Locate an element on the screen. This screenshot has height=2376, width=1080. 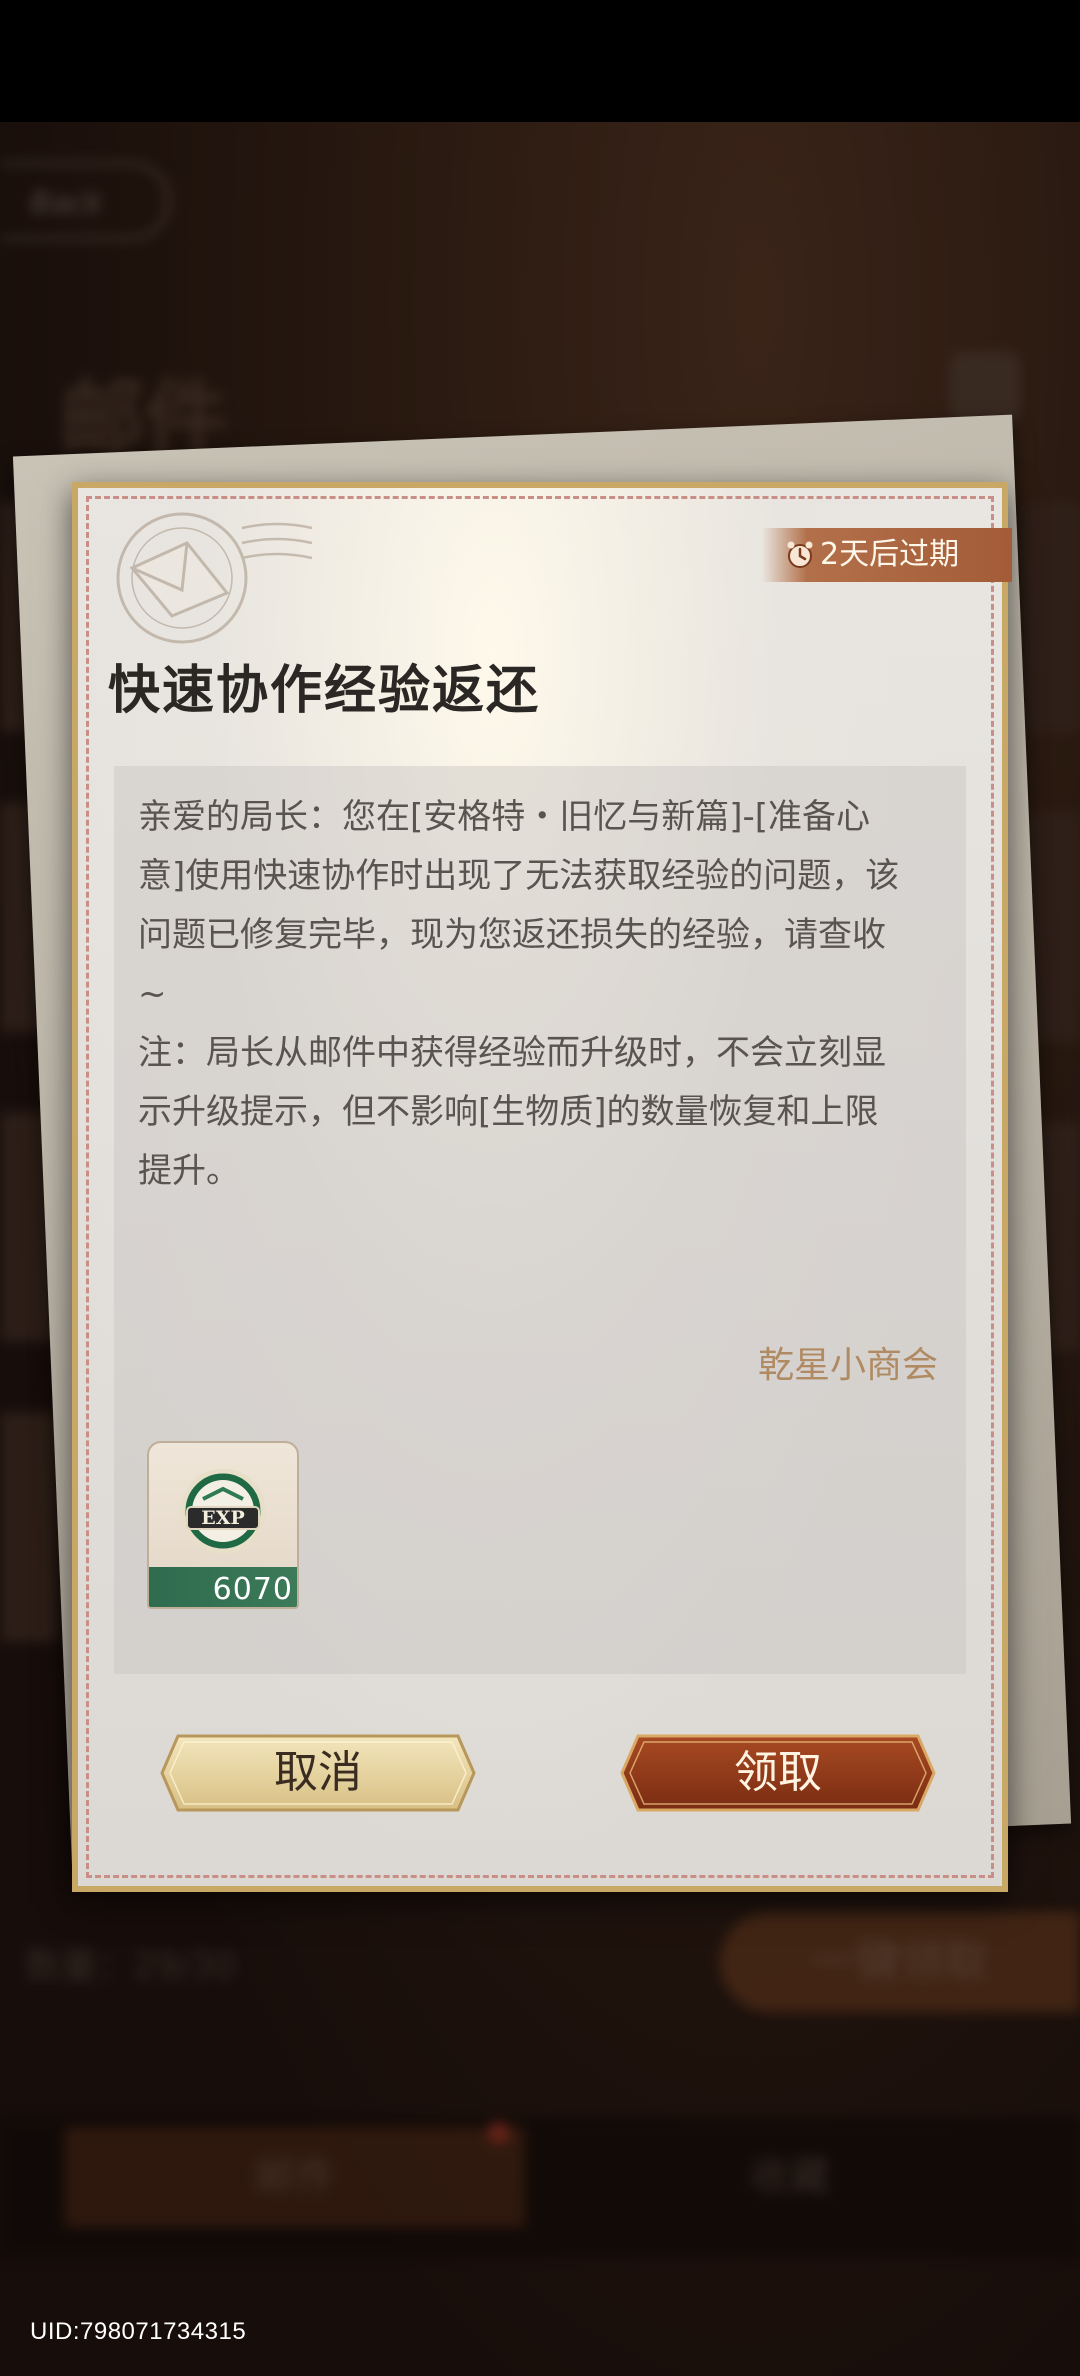
expiry-badge: 2天后过期 is located at coordinates (887, 555).